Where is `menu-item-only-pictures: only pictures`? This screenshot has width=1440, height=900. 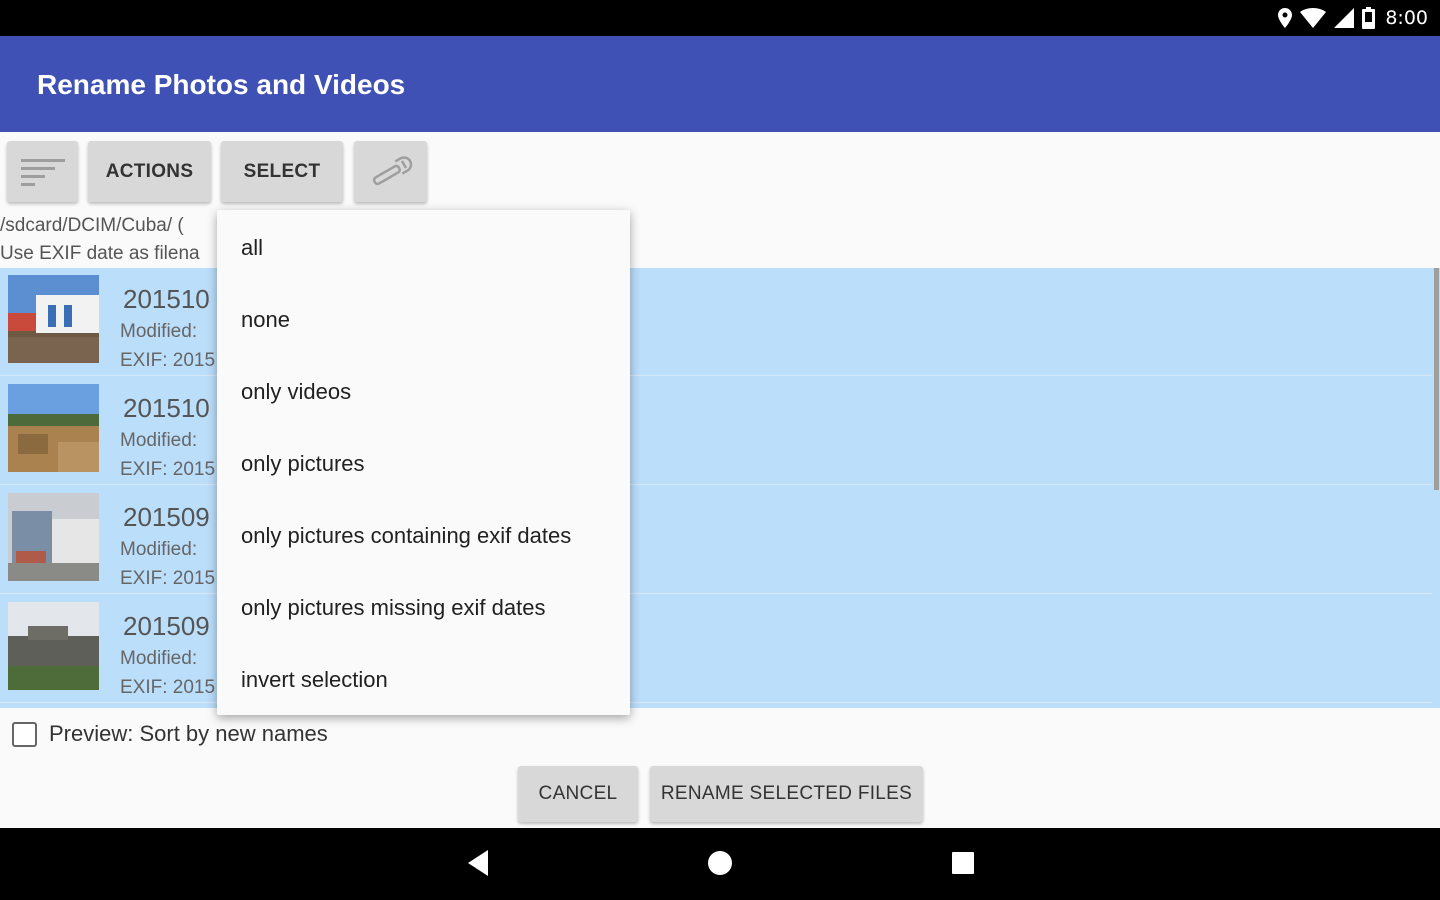 menu-item-only-pictures: only pictures is located at coordinates (423, 464).